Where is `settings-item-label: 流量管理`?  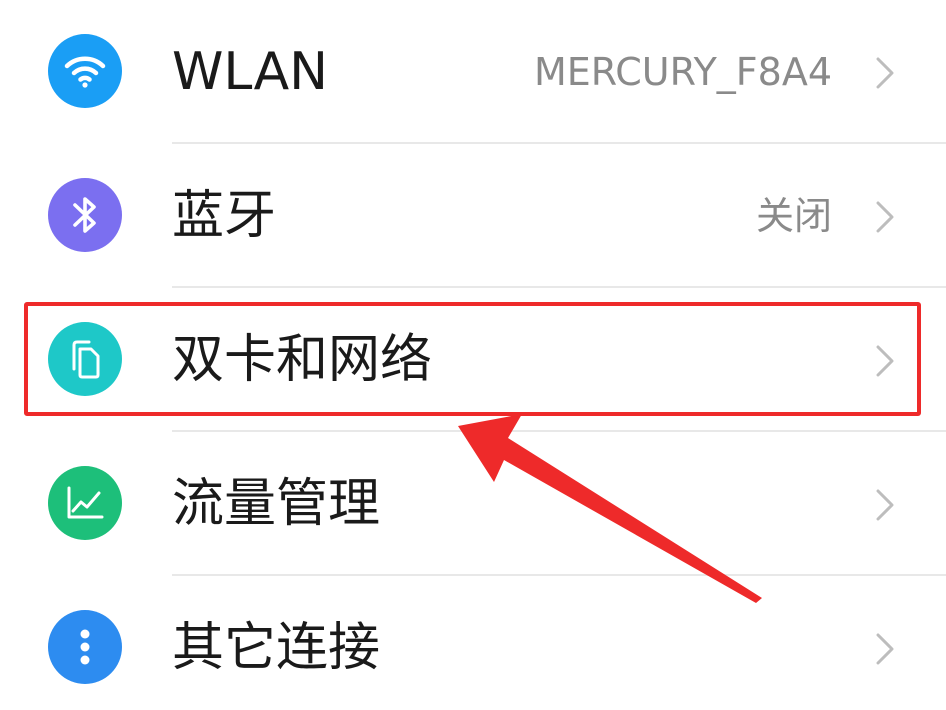 settings-item-label: 流量管理 is located at coordinates (276, 504).